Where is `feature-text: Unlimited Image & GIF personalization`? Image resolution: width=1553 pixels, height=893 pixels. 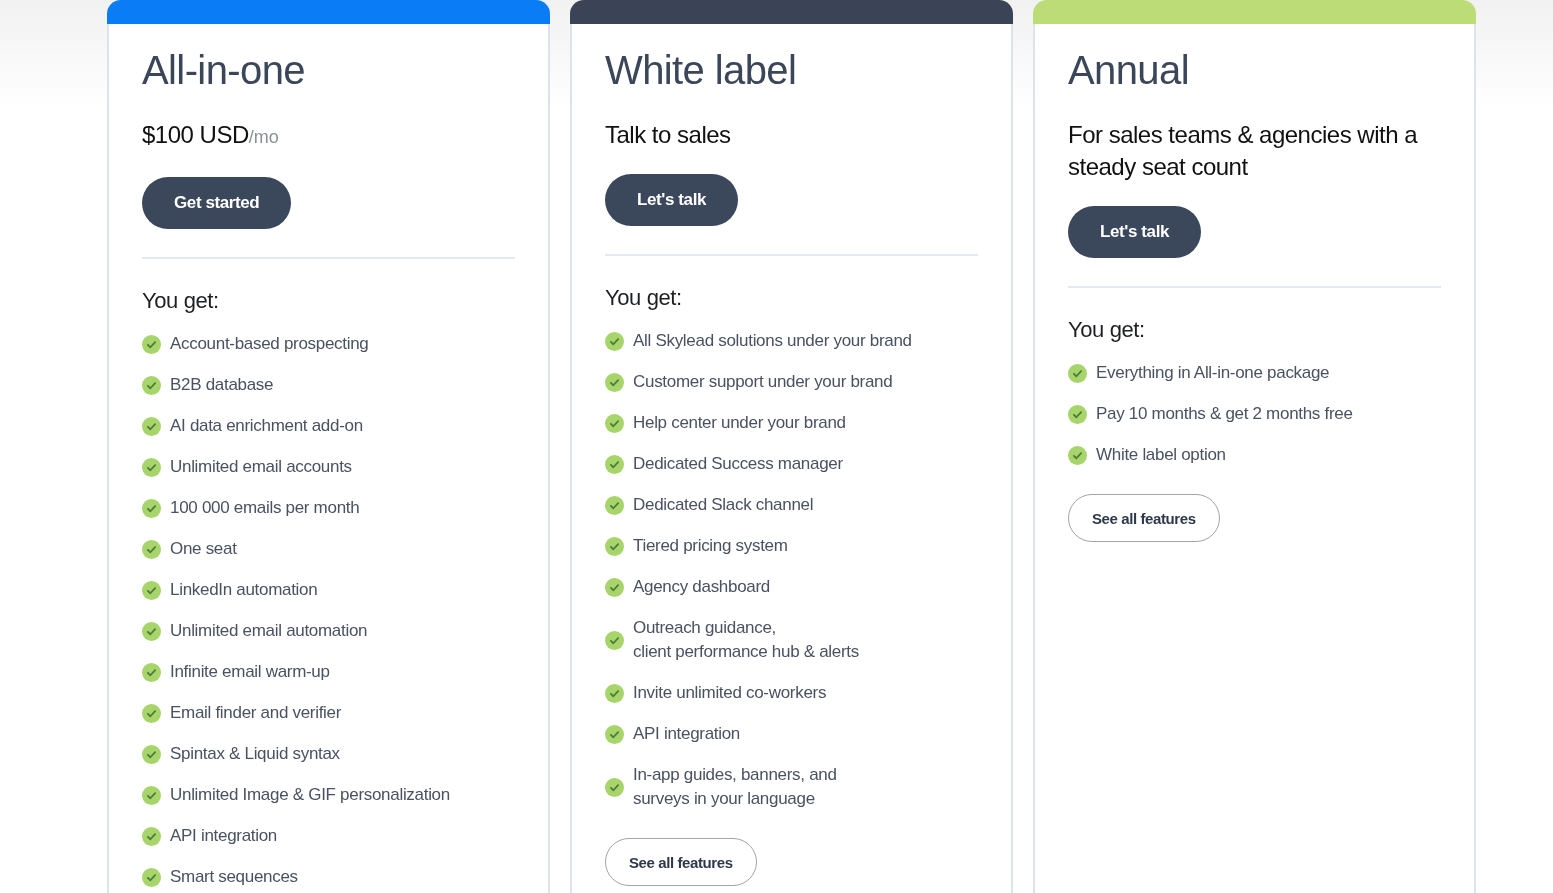
feature-text: Unlimited Image & GIF personalization is located at coordinates (310, 795).